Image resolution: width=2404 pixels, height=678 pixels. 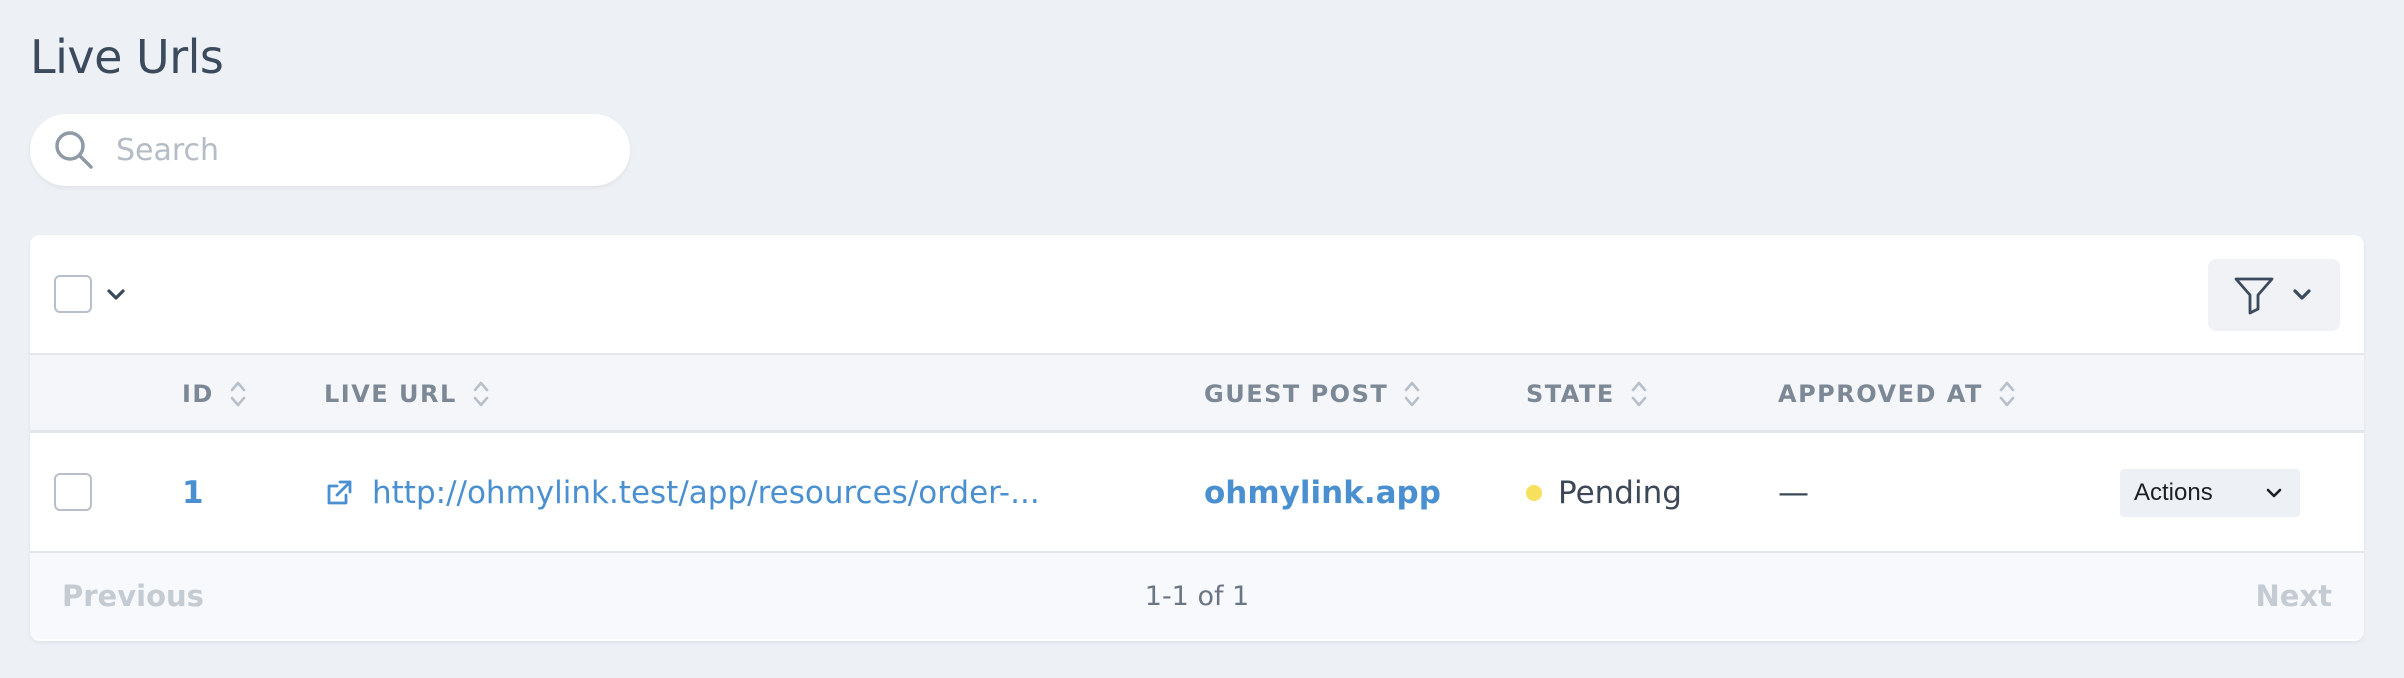 What do you see at coordinates (74, 150) in the screenshot?
I see `search-icon` at bounding box center [74, 150].